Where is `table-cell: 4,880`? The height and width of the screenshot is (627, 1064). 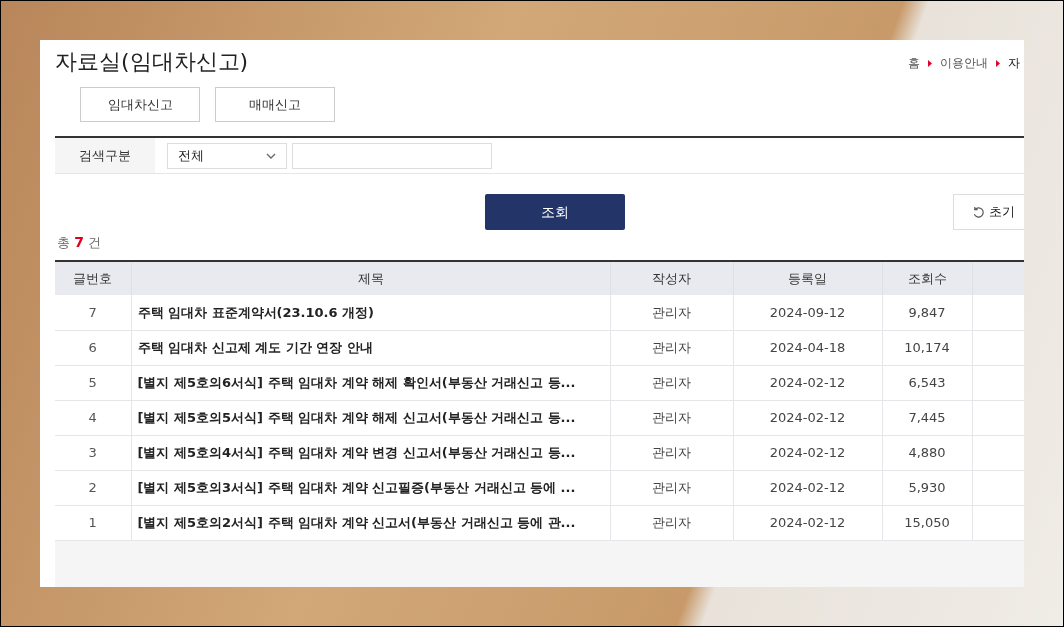
table-cell: 4,880 is located at coordinates (927, 452).